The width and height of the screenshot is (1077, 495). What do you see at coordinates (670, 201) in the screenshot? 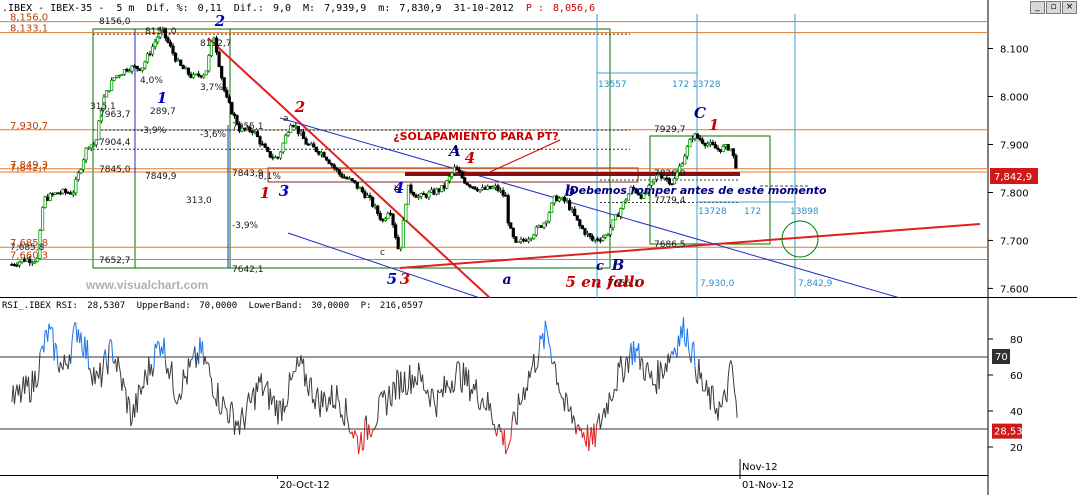
I see `price-label-text: 7779,4` at bounding box center [670, 201].